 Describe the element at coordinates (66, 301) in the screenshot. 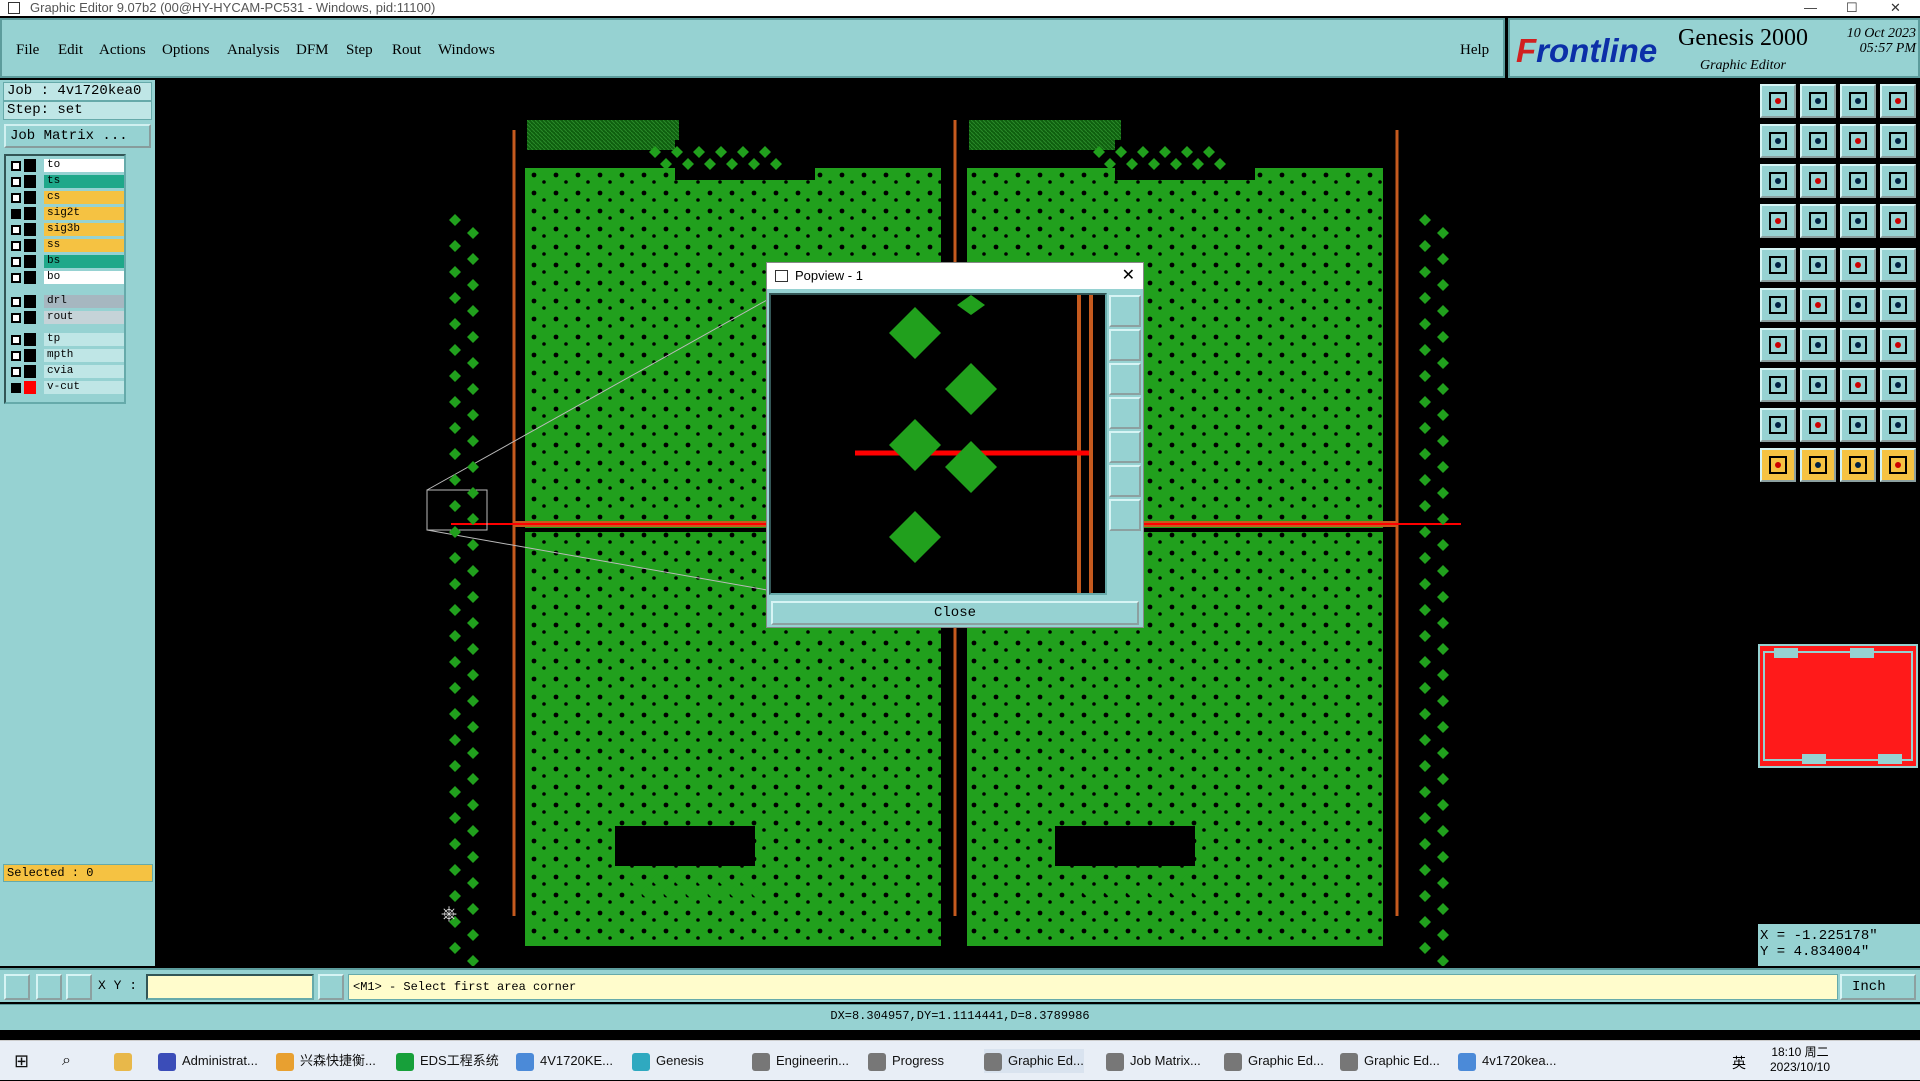

I see `layer-row-drl: drl` at that location.